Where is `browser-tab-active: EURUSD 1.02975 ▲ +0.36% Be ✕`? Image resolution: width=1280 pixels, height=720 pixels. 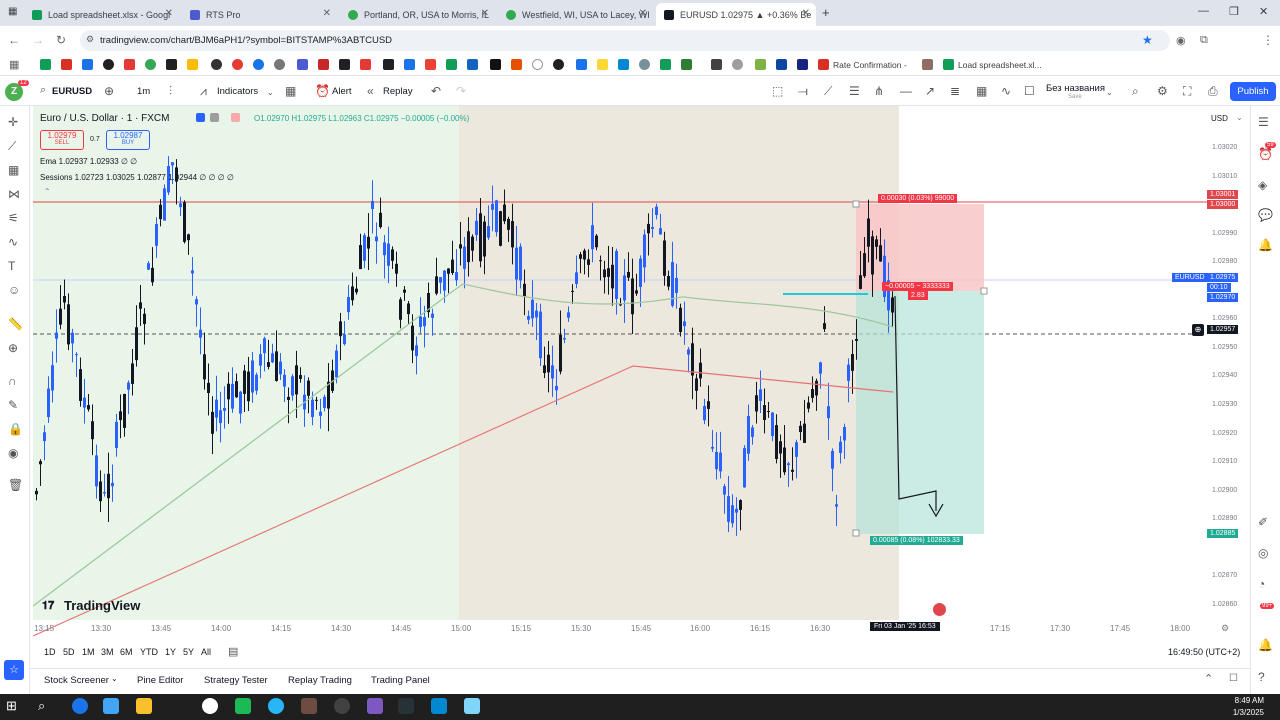
browser-tab-active: EURUSD 1.02975 ▲ +0.36% Be ✕ is located at coordinates (736, 14).